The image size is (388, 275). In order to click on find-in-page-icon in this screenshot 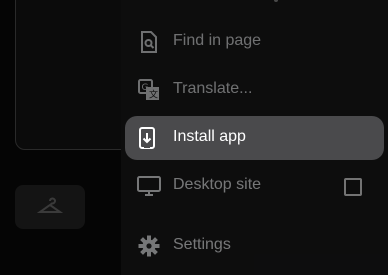, I will do `click(149, 42)`.